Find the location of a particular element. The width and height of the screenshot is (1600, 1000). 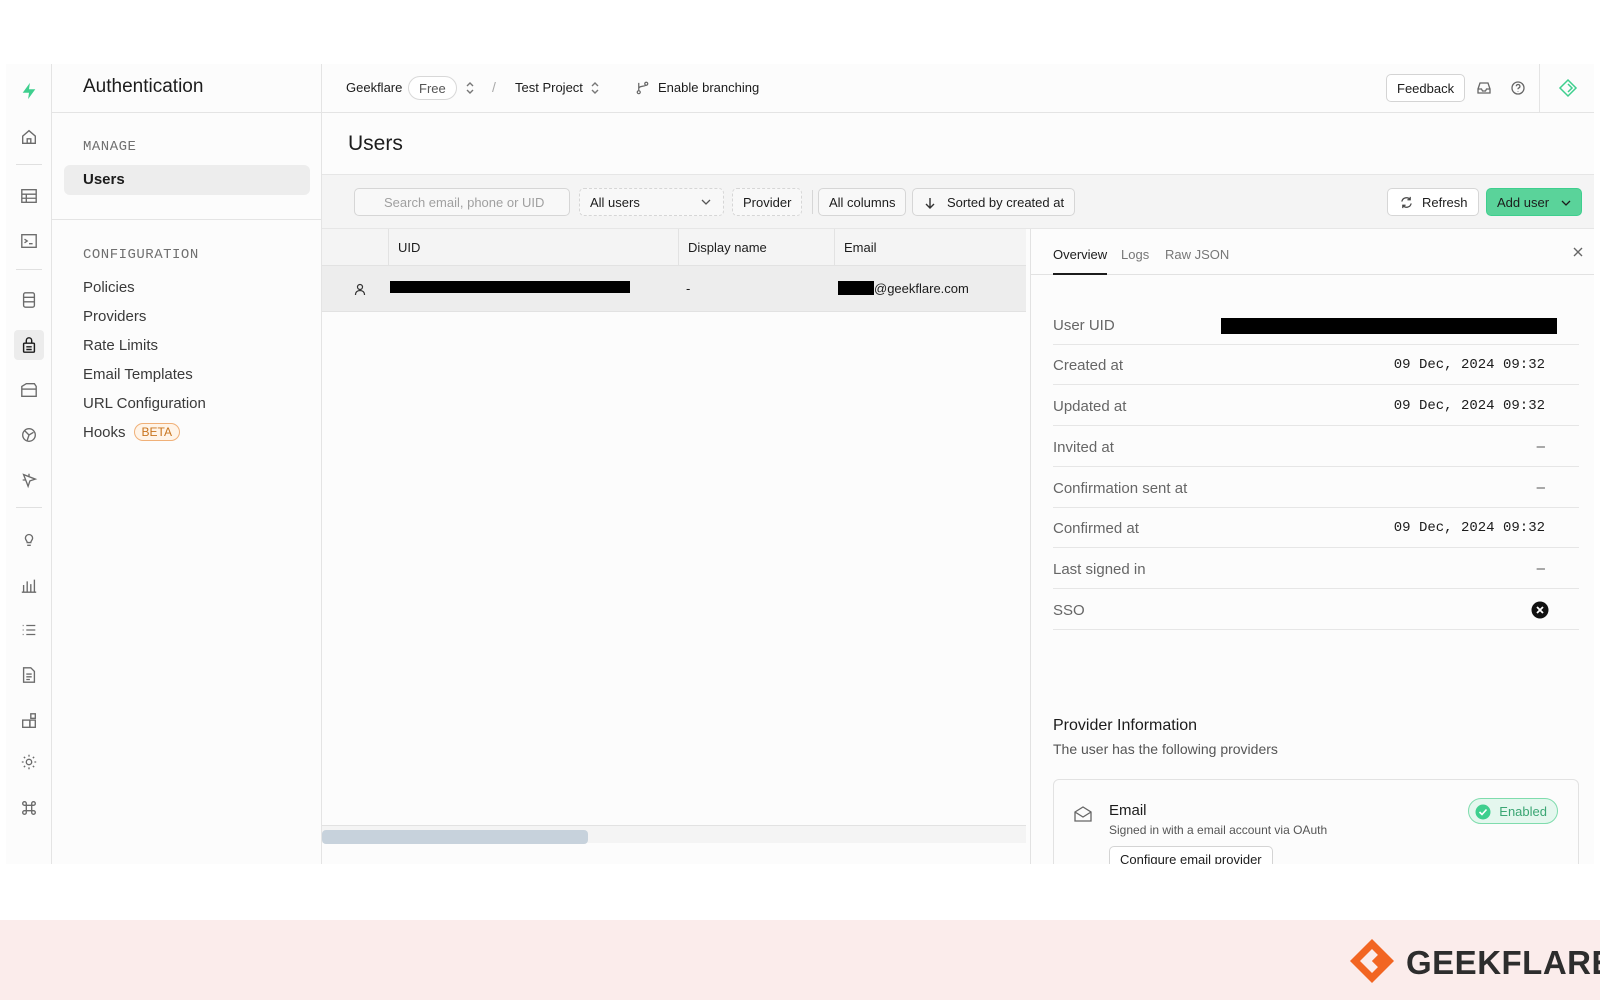

refresh-label: Refresh is located at coordinates (1445, 202).